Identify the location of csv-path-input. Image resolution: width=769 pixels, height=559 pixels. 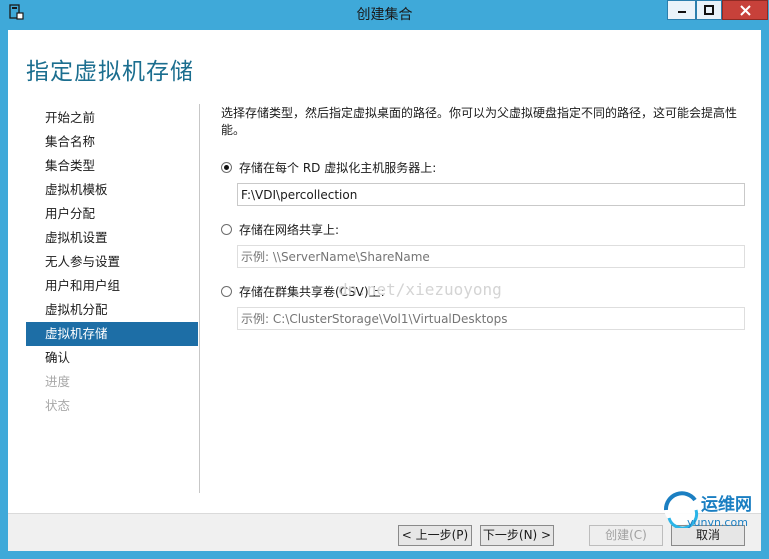
(491, 318).